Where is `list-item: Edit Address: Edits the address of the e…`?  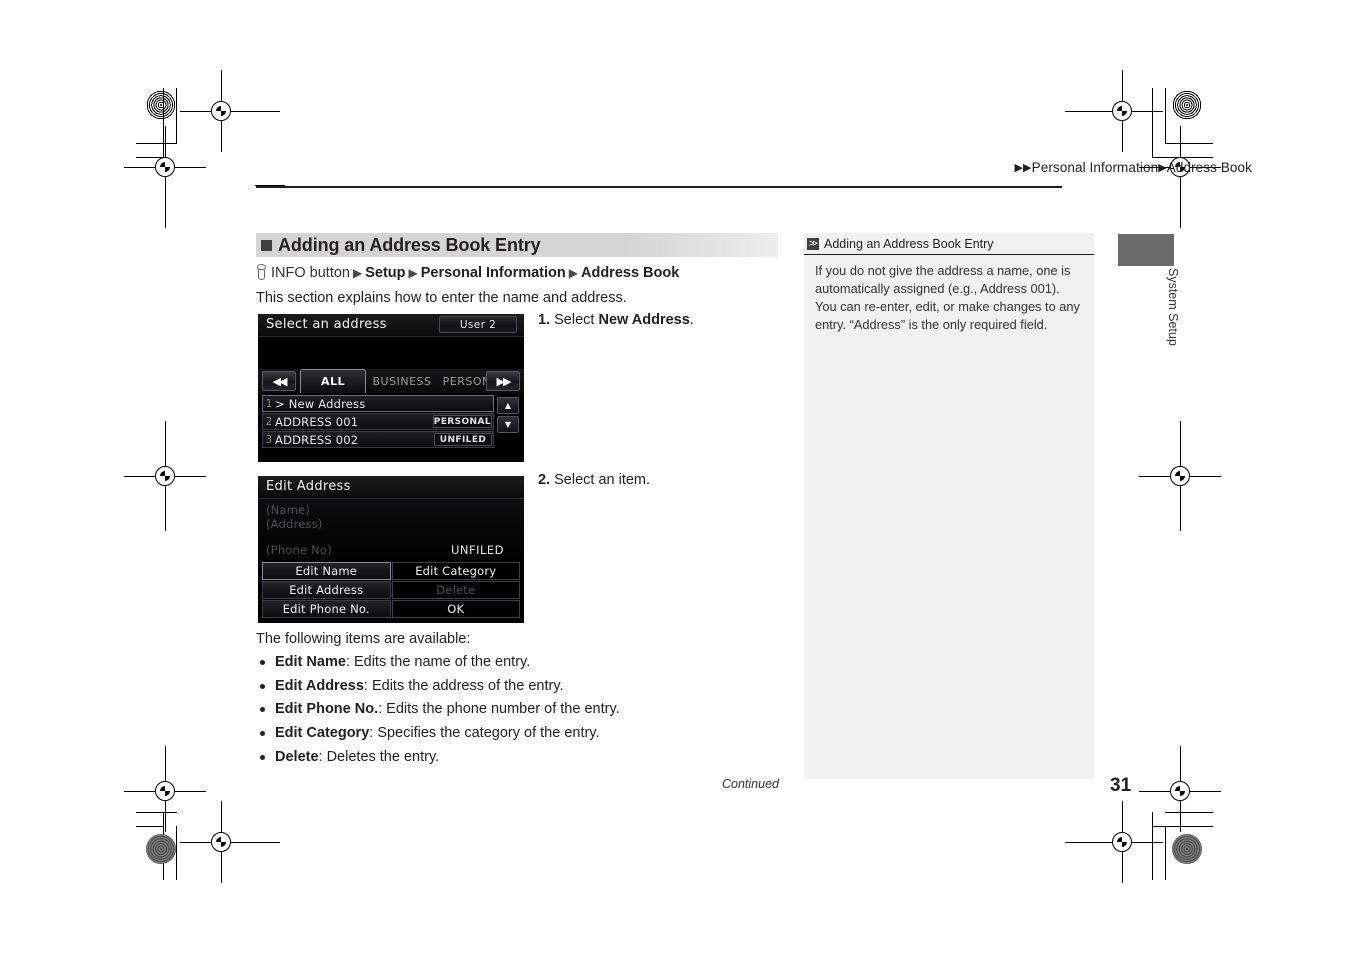
list-item: Edit Address: Edits the address of the e… is located at coordinates (516, 686).